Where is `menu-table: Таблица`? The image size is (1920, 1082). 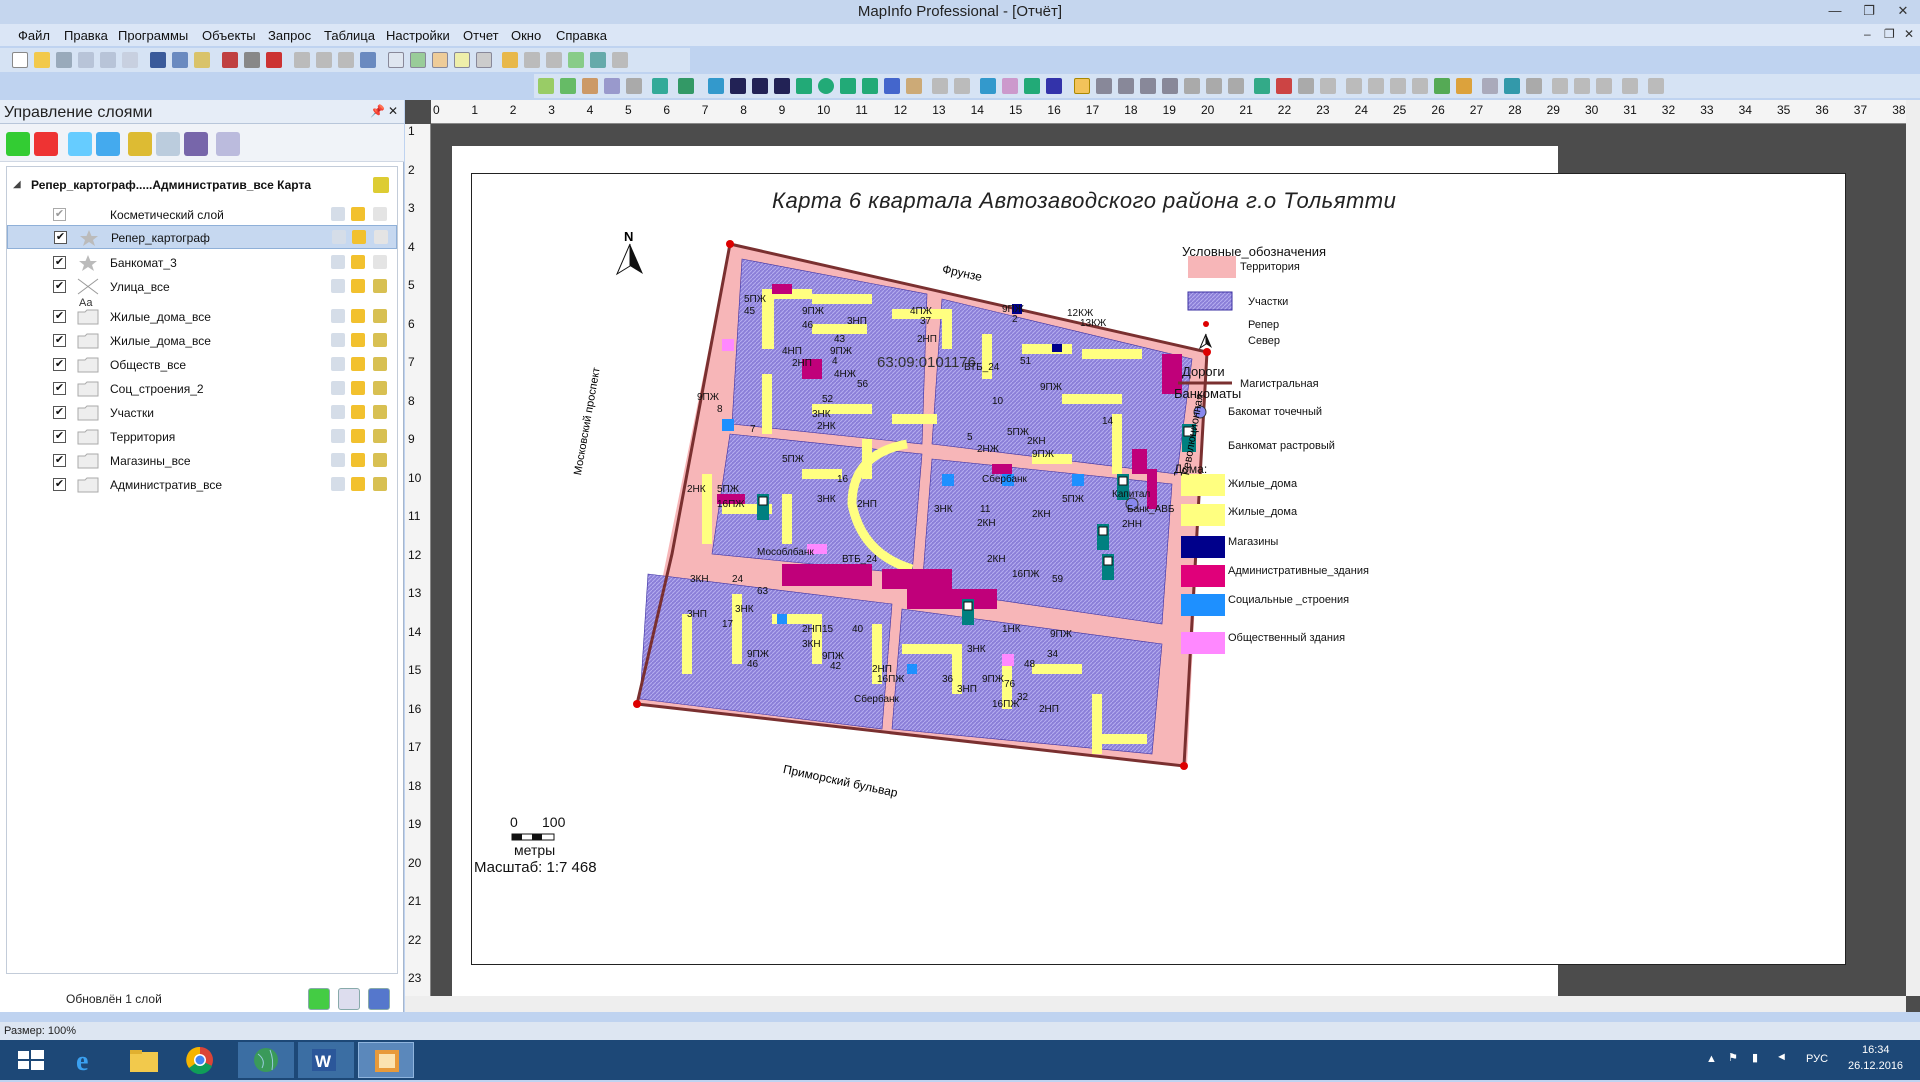
menu-table: Таблица is located at coordinates (349, 35).